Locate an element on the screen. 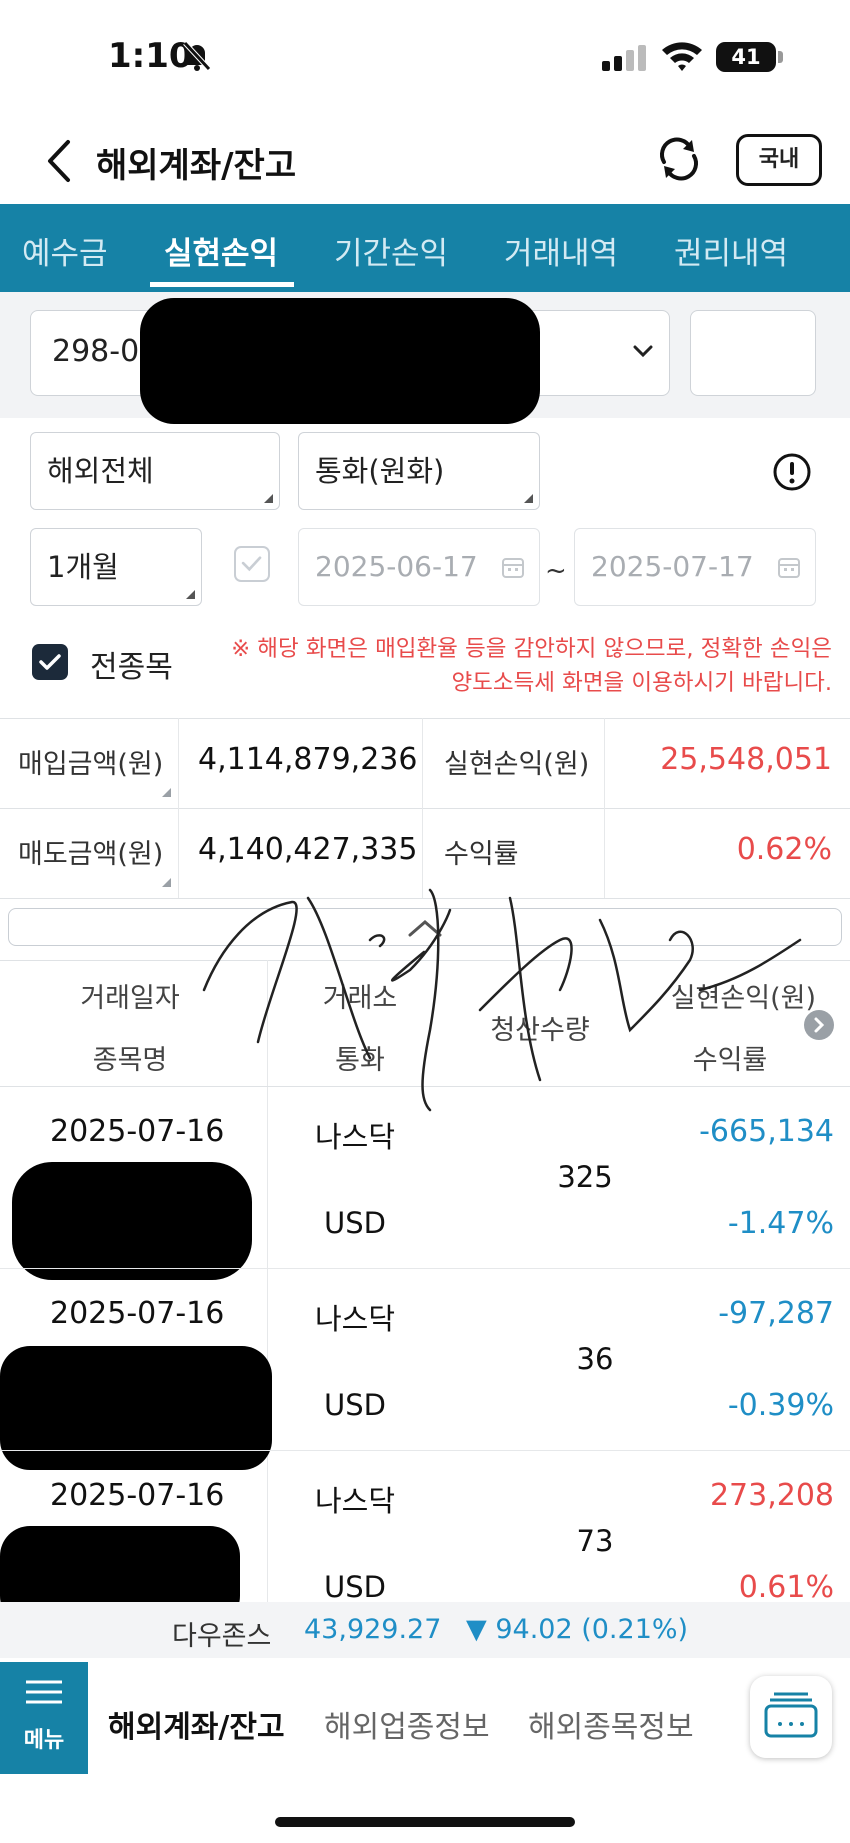  keypad-button is located at coordinates (791, 1717).